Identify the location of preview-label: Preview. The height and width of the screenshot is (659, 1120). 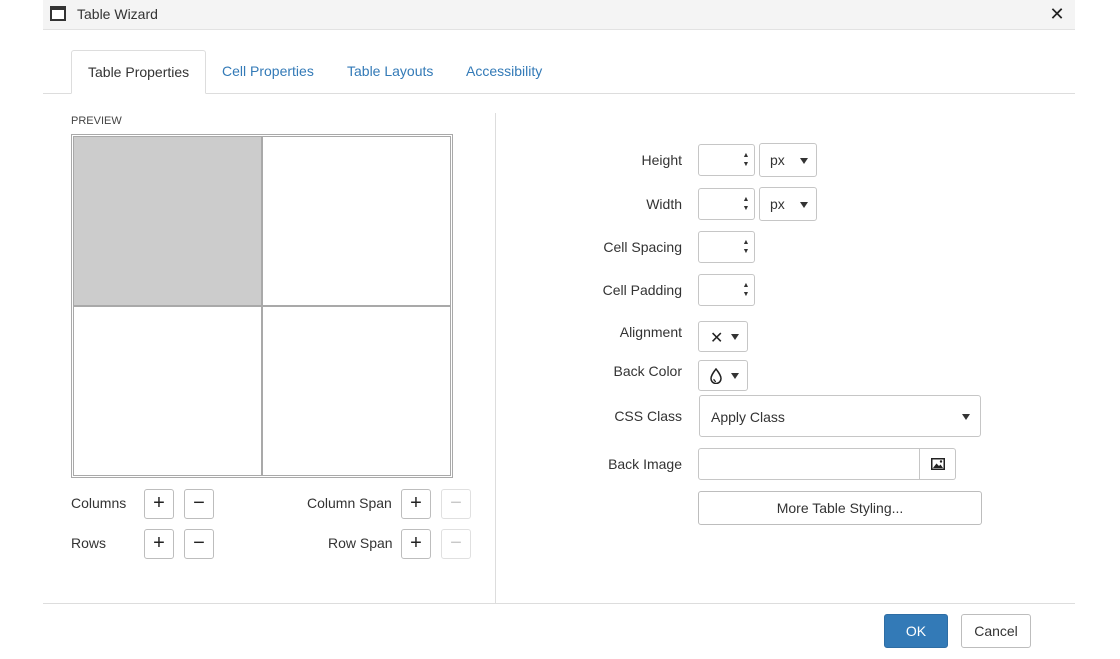
(96, 121).